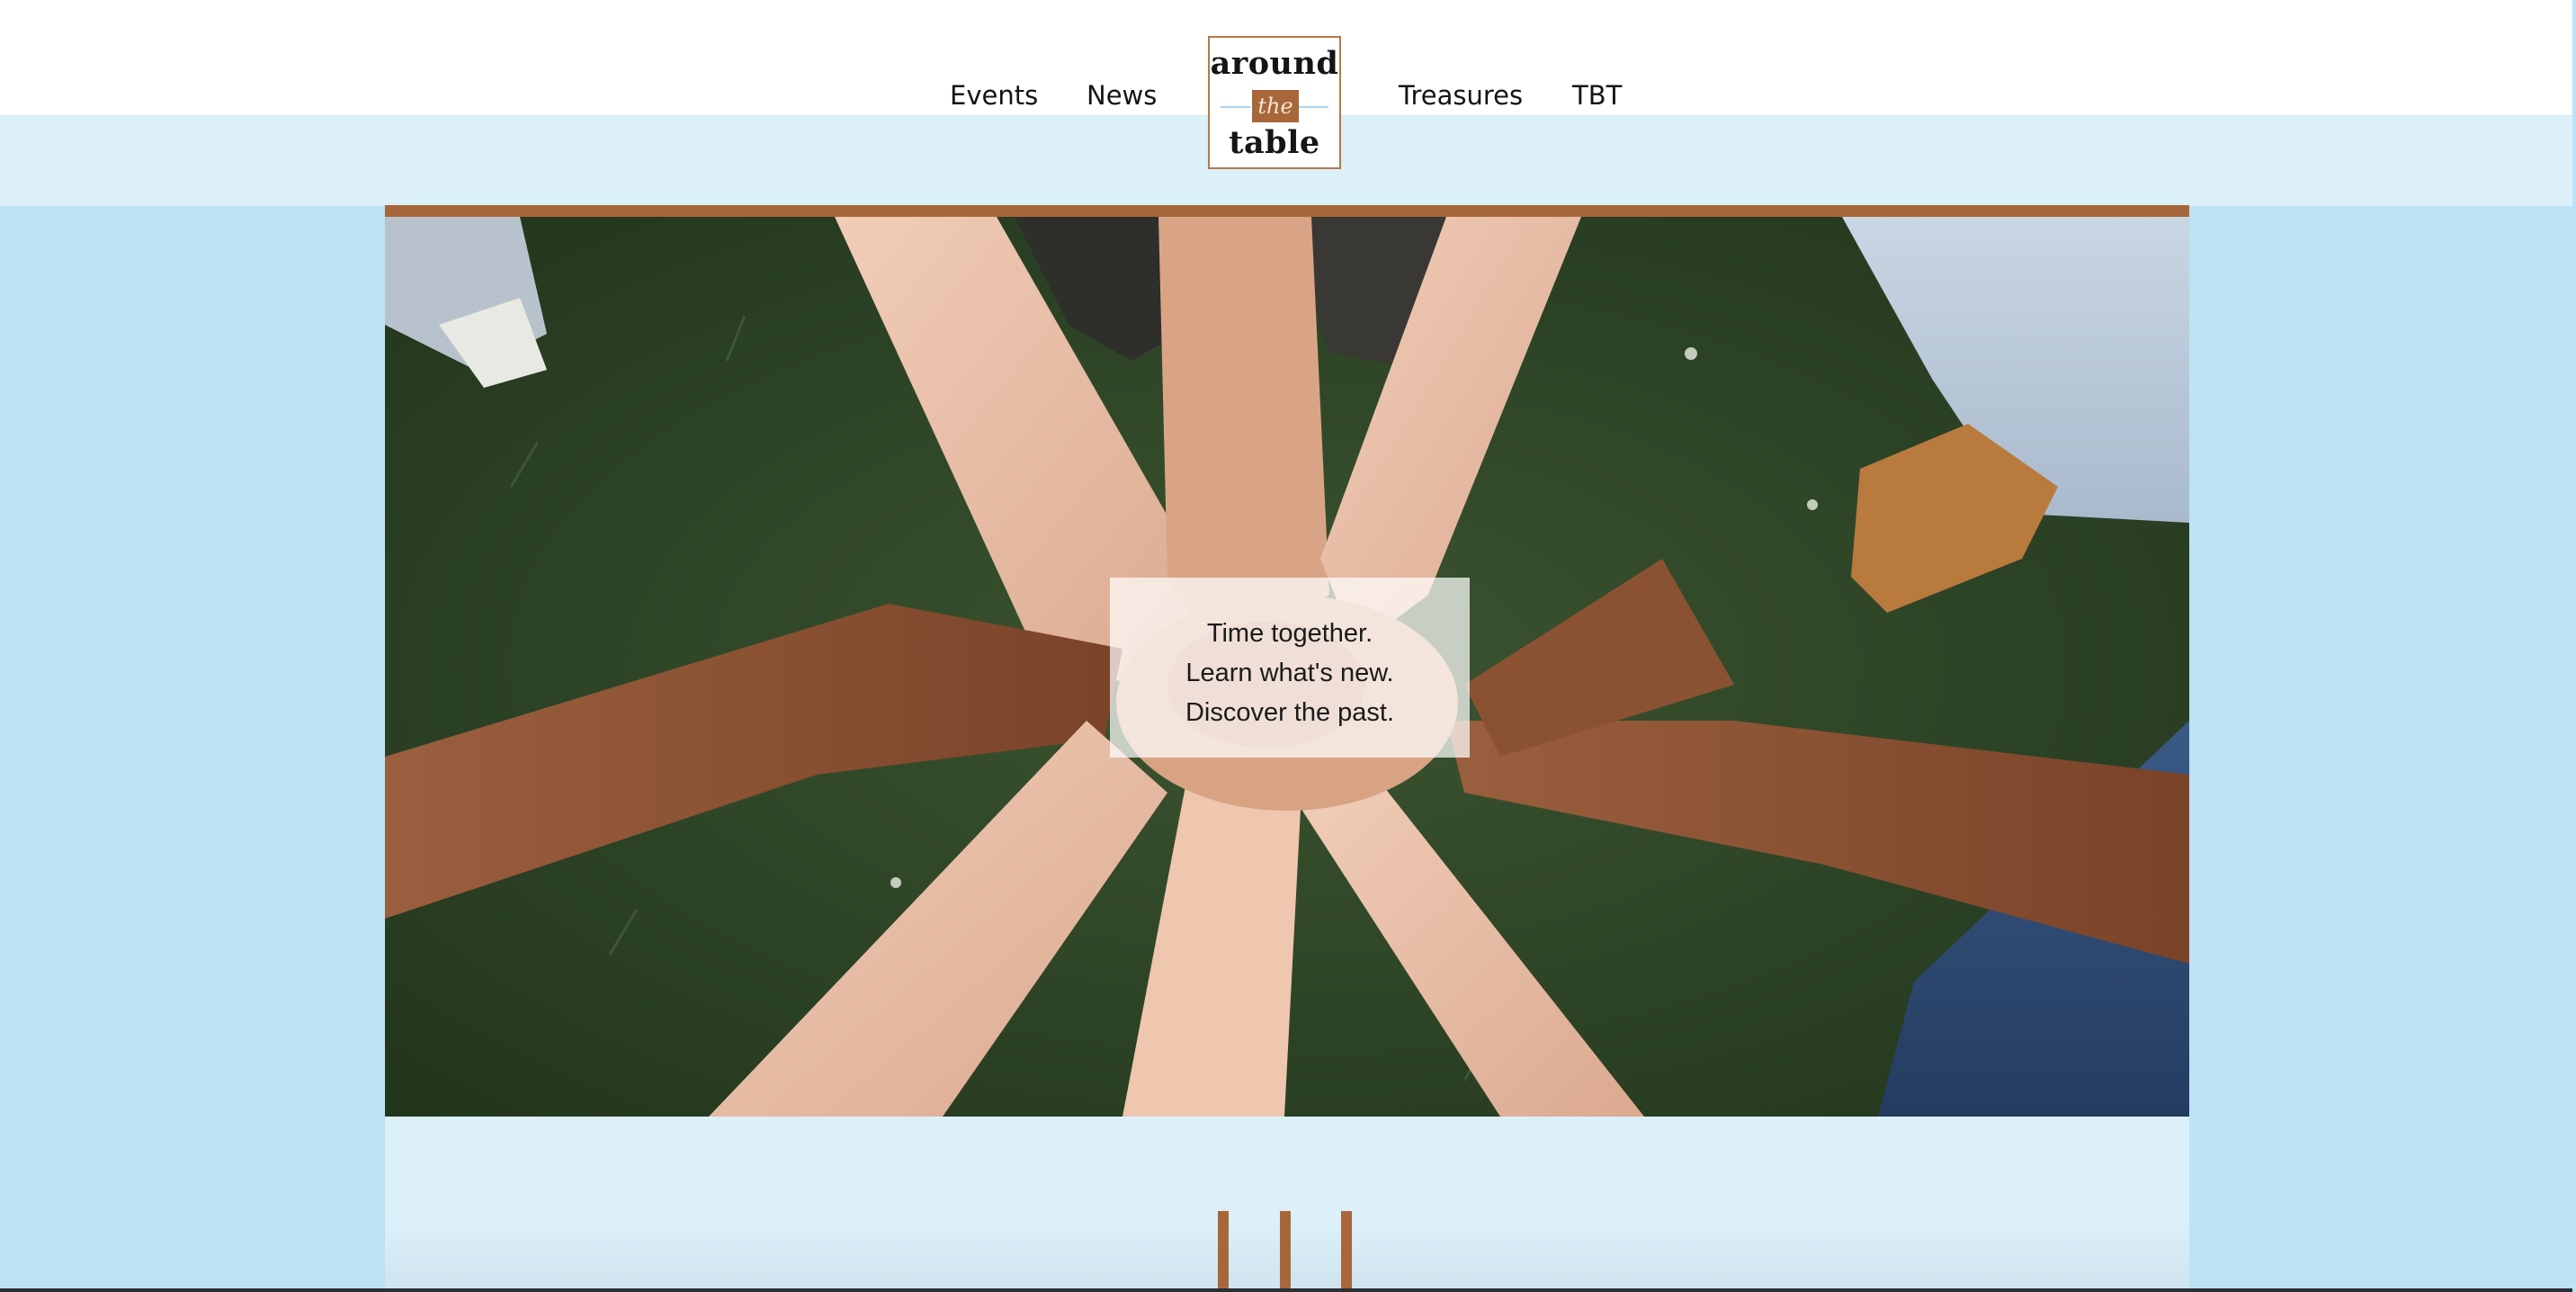 Image resolution: width=2576 pixels, height=1292 pixels. I want to click on logo-rule-left, so click(1236, 107).